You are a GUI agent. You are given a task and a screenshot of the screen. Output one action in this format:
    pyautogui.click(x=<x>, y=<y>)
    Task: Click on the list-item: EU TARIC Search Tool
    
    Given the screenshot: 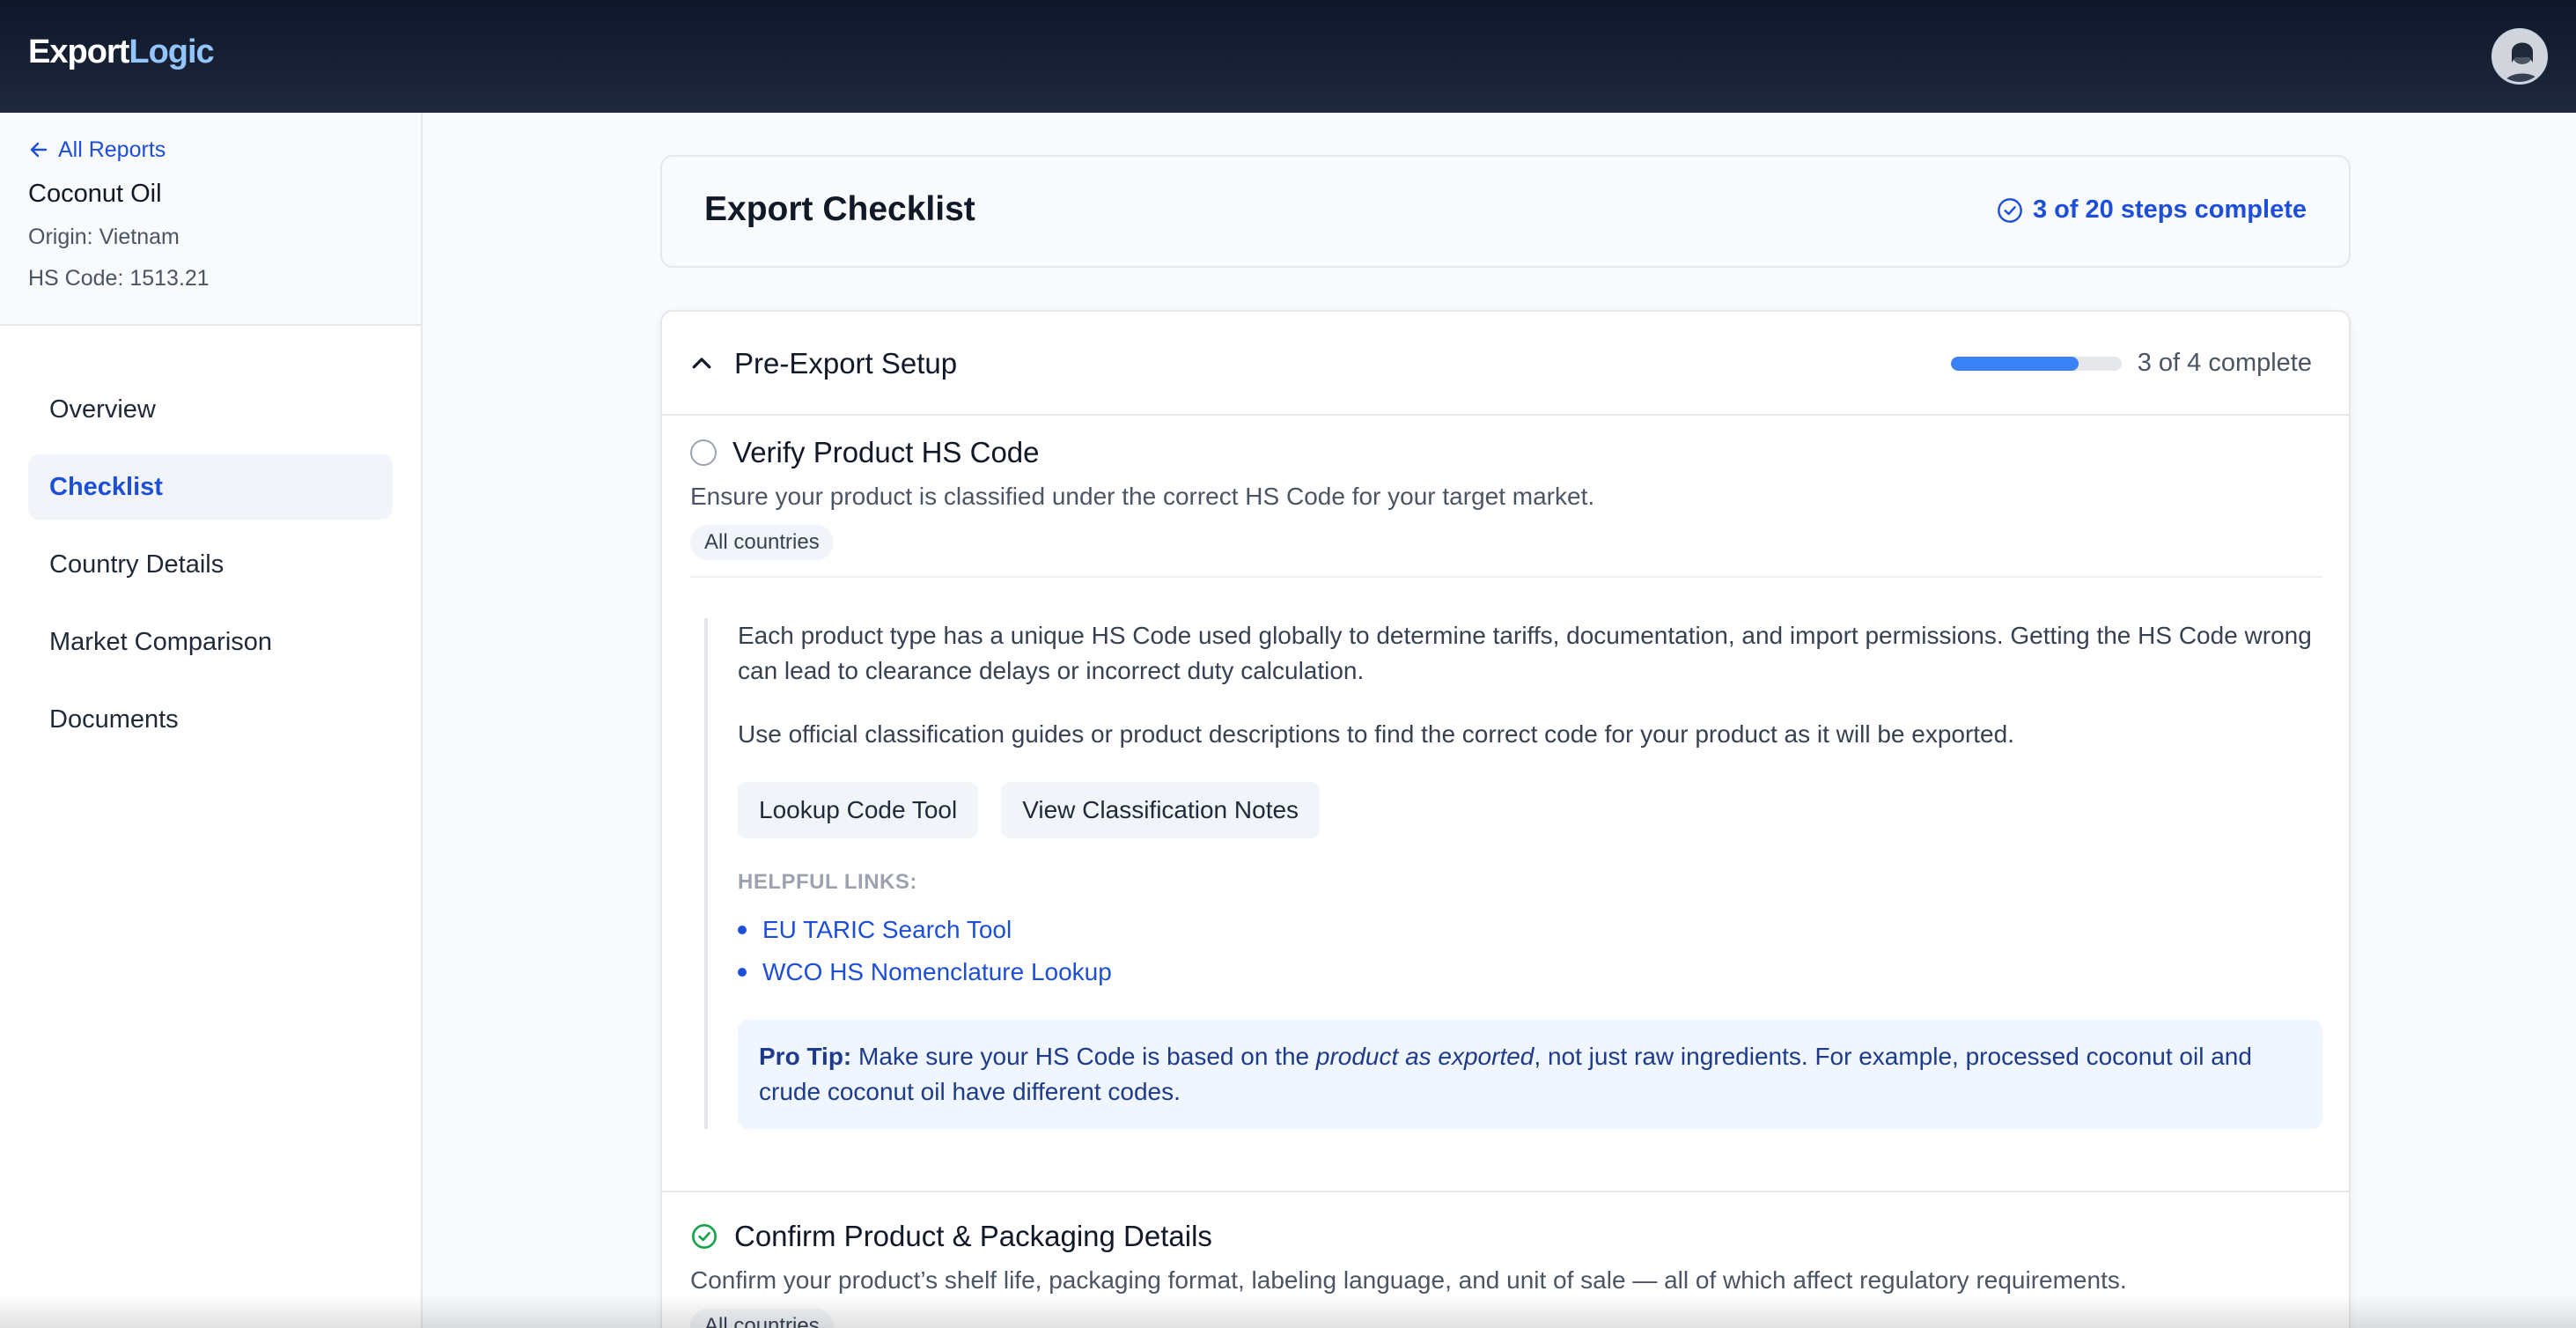 What is the action you would take?
    pyautogui.click(x=1530, y=930)
    